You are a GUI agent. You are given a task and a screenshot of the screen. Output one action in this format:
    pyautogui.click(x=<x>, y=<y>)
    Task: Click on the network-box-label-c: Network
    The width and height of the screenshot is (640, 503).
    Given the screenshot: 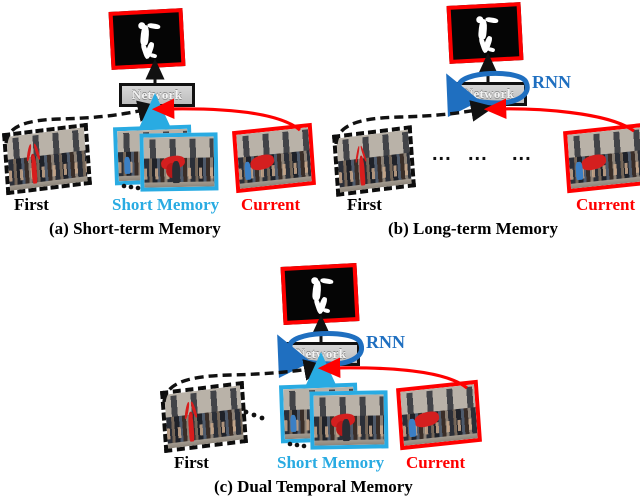 What is the action you would take?
    pyautogui.click(x=321, y=353)
    